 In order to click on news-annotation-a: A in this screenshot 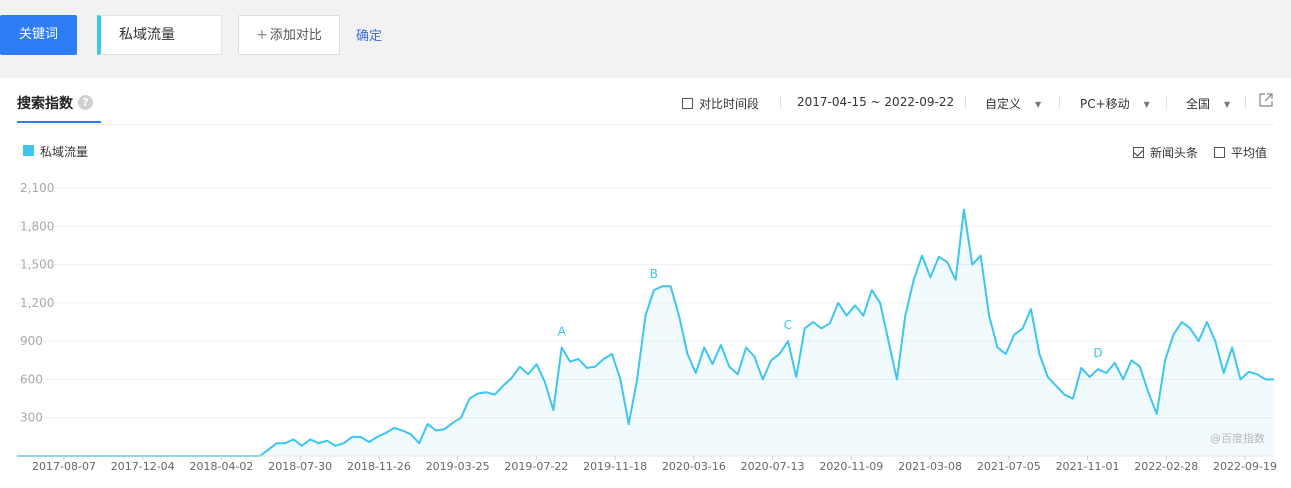, I will do `click(562, 332)`.